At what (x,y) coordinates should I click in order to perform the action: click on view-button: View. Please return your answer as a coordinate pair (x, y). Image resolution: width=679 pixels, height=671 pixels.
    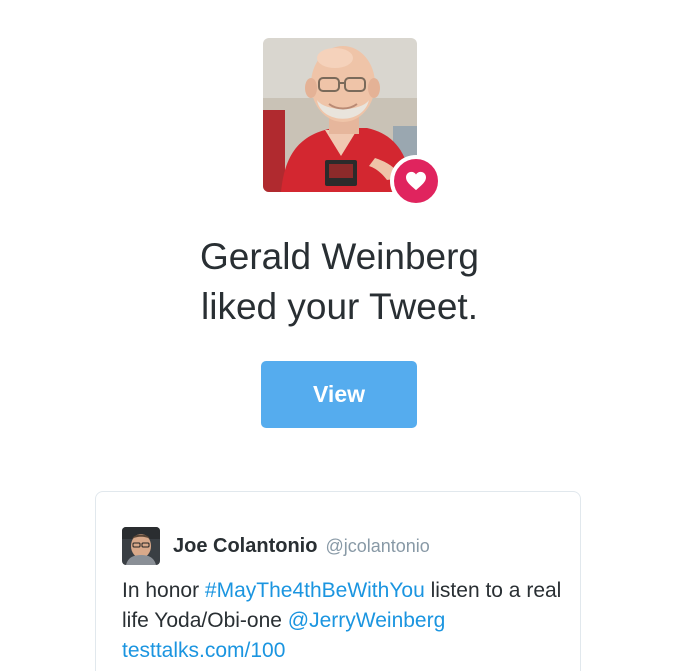
    Looking at the image, I should click on (339, 394).